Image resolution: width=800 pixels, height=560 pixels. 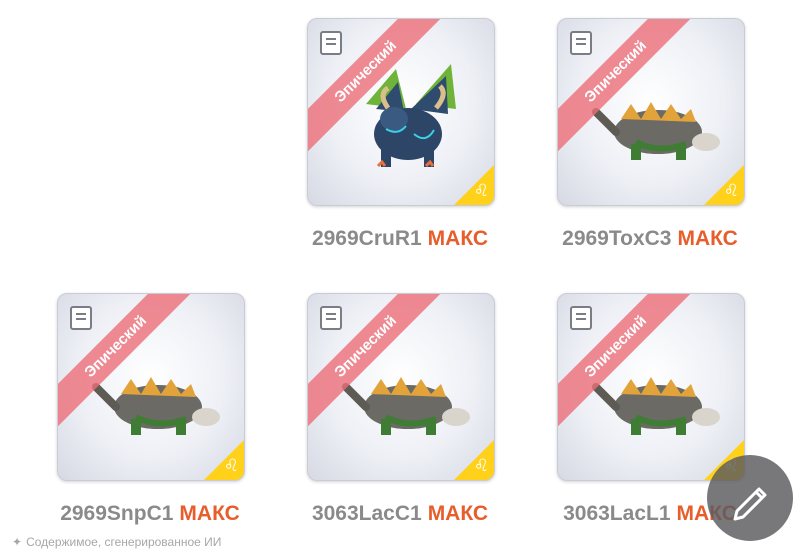 I want to click on dragon-card-5: Эпический ♌, so click(x=651, y=387).